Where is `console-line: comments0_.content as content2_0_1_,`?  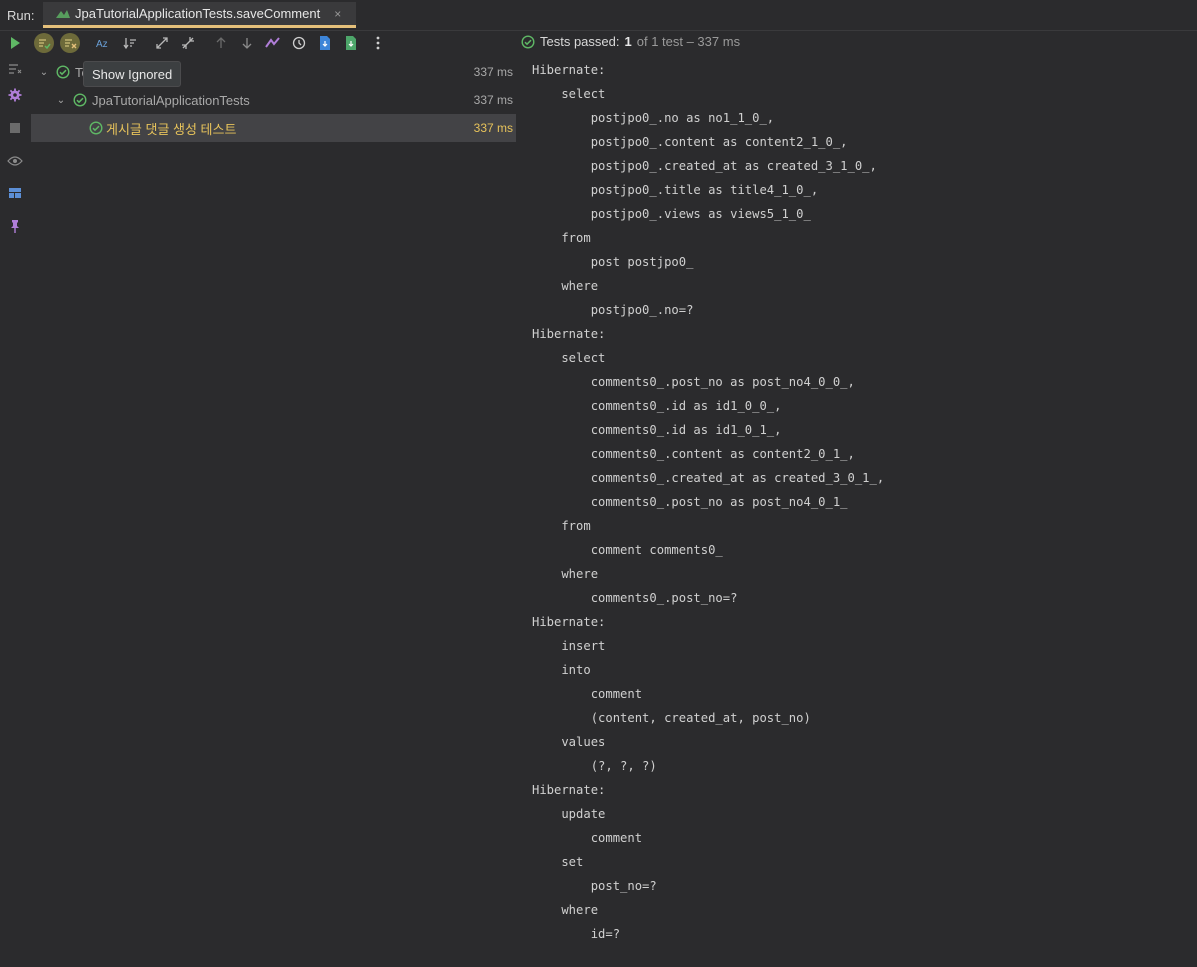
console-line: comments0_.content as content2_0_1_, is located at coordinates (693, 454).